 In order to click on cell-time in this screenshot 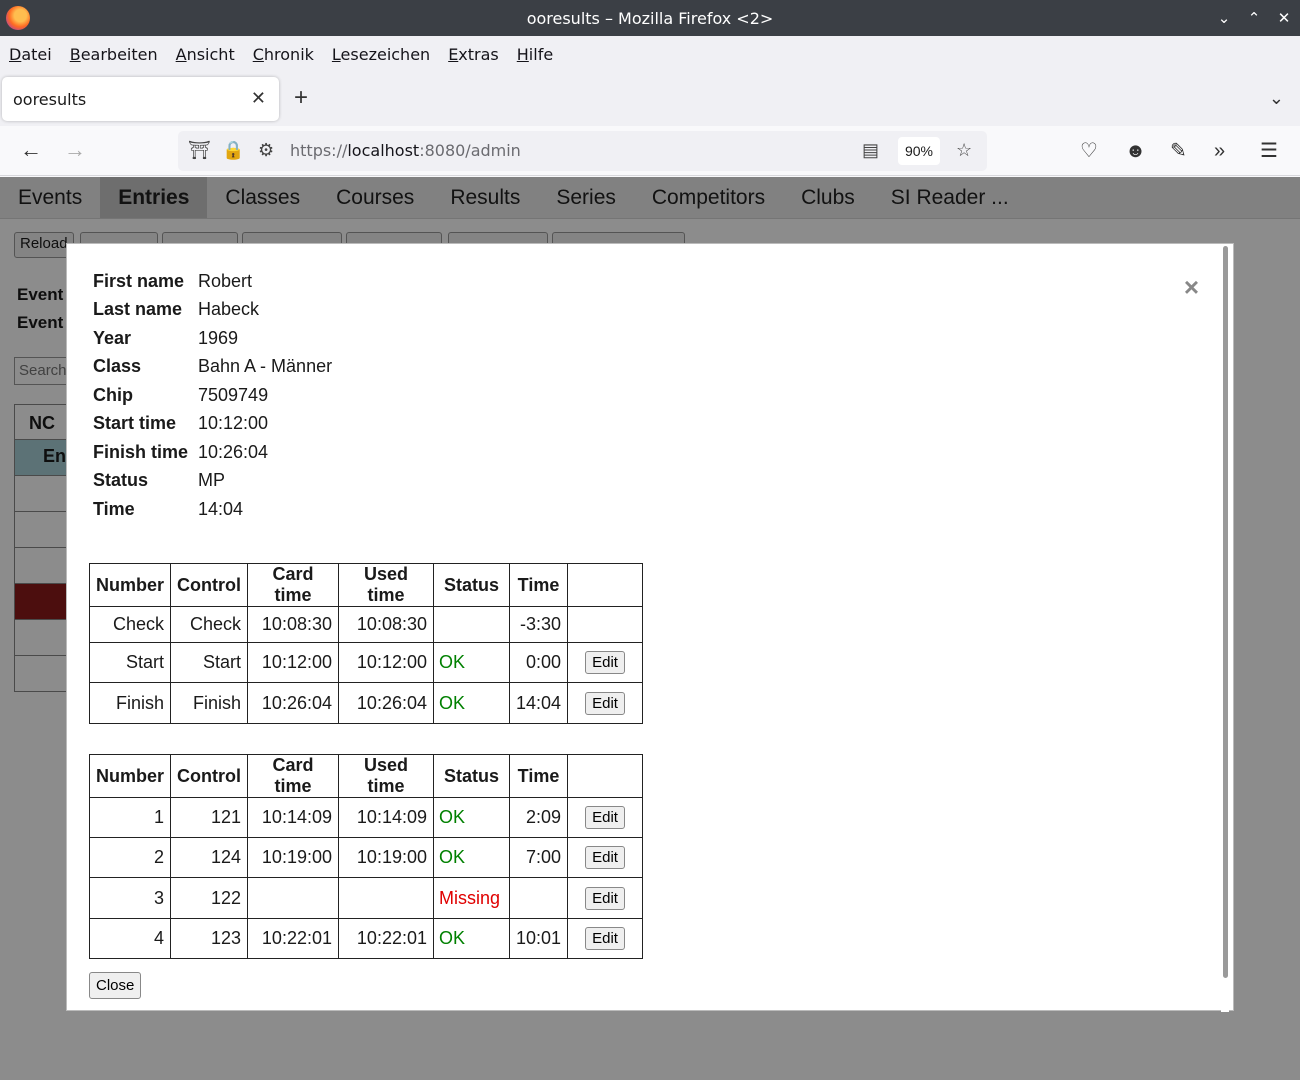, I will do `click(538, 898)`.